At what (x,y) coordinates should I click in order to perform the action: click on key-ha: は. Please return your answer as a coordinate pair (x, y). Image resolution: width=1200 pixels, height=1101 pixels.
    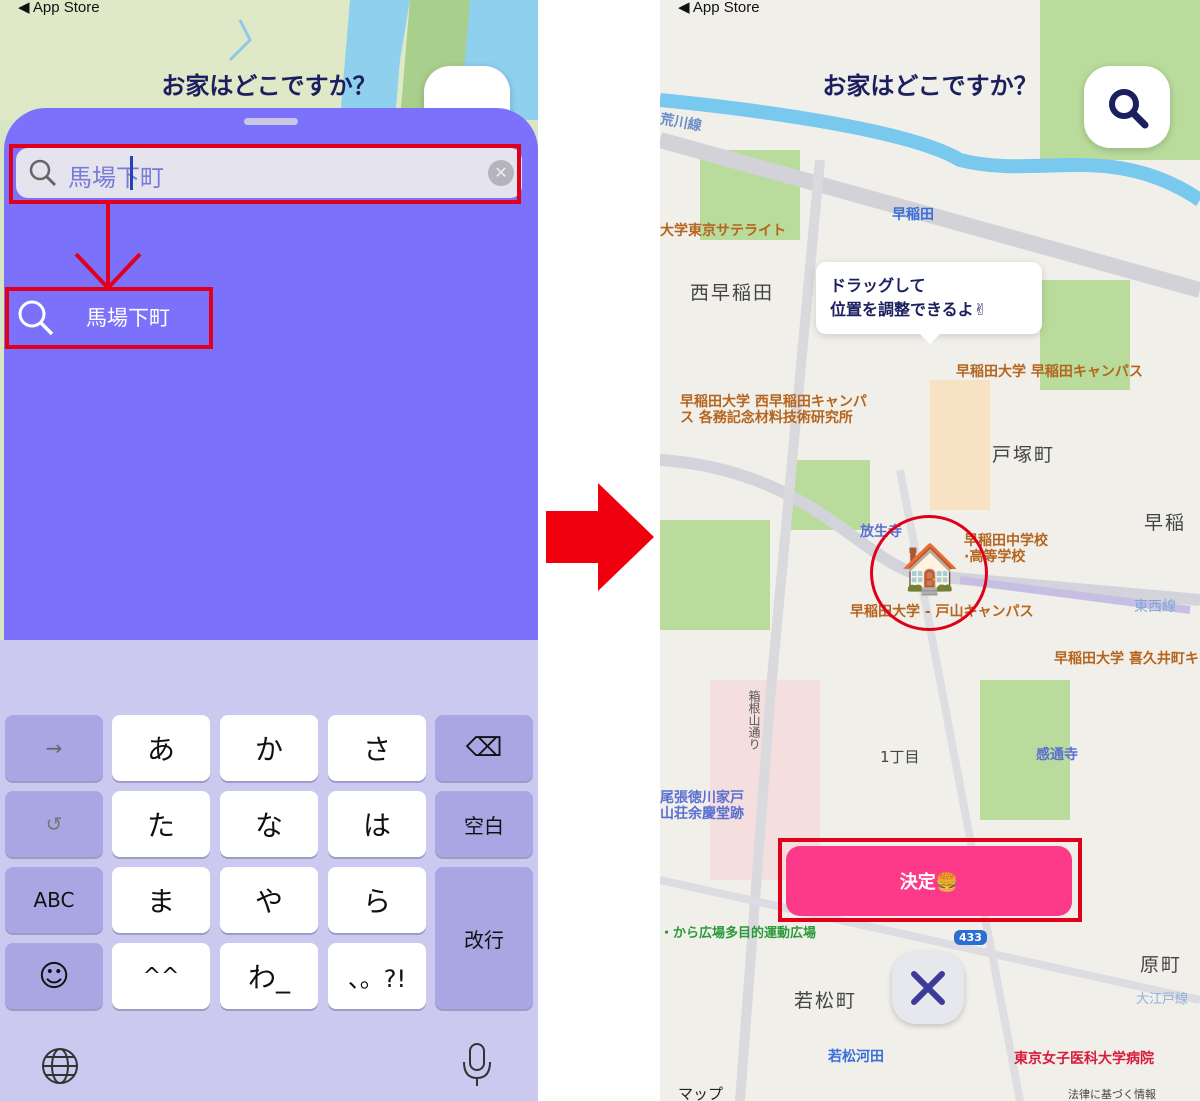
    Looking at the image, I should click on (377, 824).